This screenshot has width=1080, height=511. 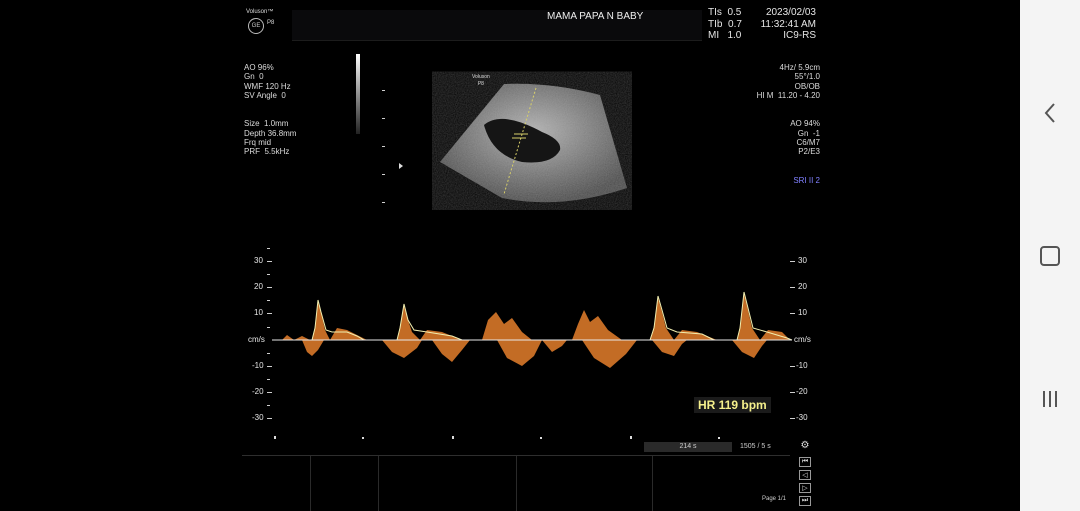 What do you see at coordinates (806, 180) in the screenshot?
I see `sri-label: SRI II 2` at bounding box center [806, 180].